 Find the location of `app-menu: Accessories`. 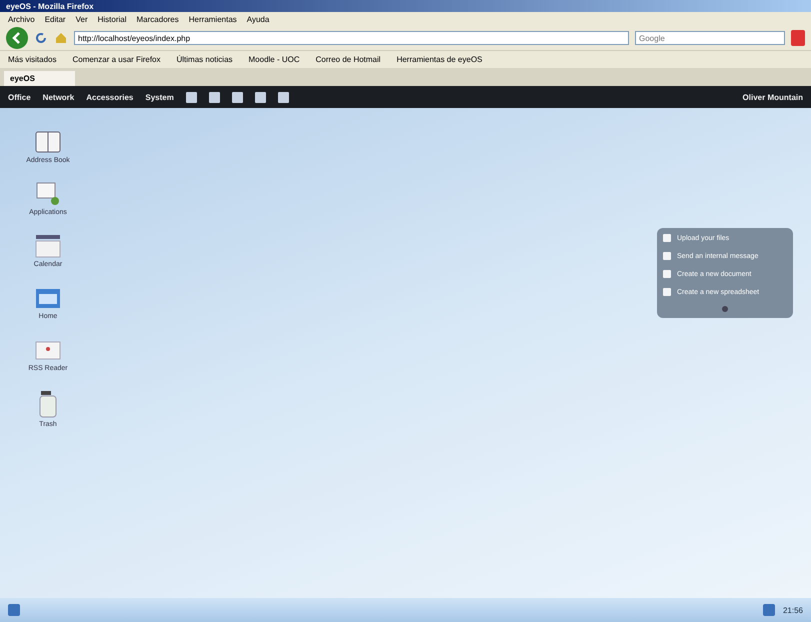

app-menu: Accessories is located at coordinates (110, 97).